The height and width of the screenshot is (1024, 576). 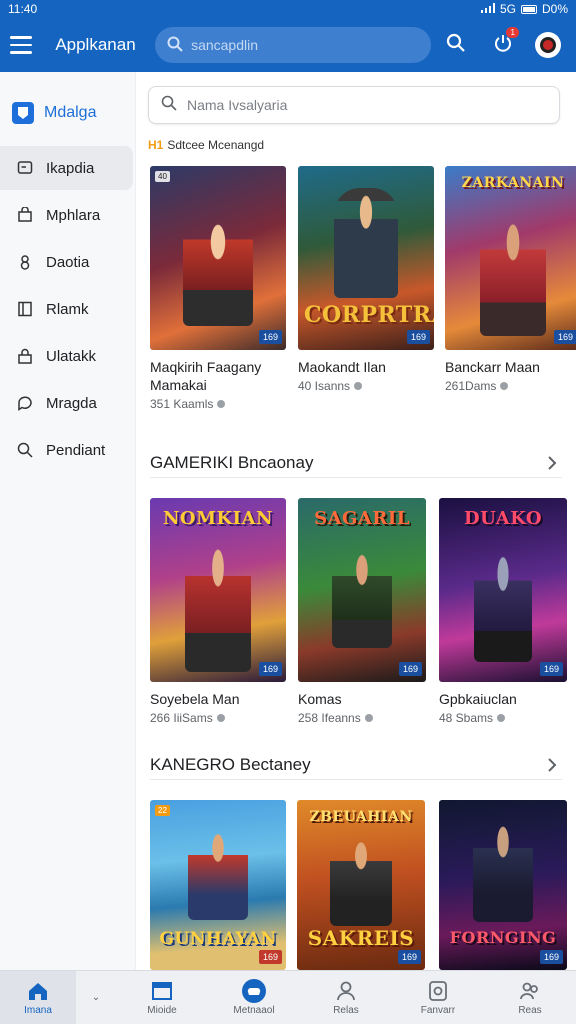 I want to click on cover-art-title: CORPRTRA, so click(x=369, y=315).